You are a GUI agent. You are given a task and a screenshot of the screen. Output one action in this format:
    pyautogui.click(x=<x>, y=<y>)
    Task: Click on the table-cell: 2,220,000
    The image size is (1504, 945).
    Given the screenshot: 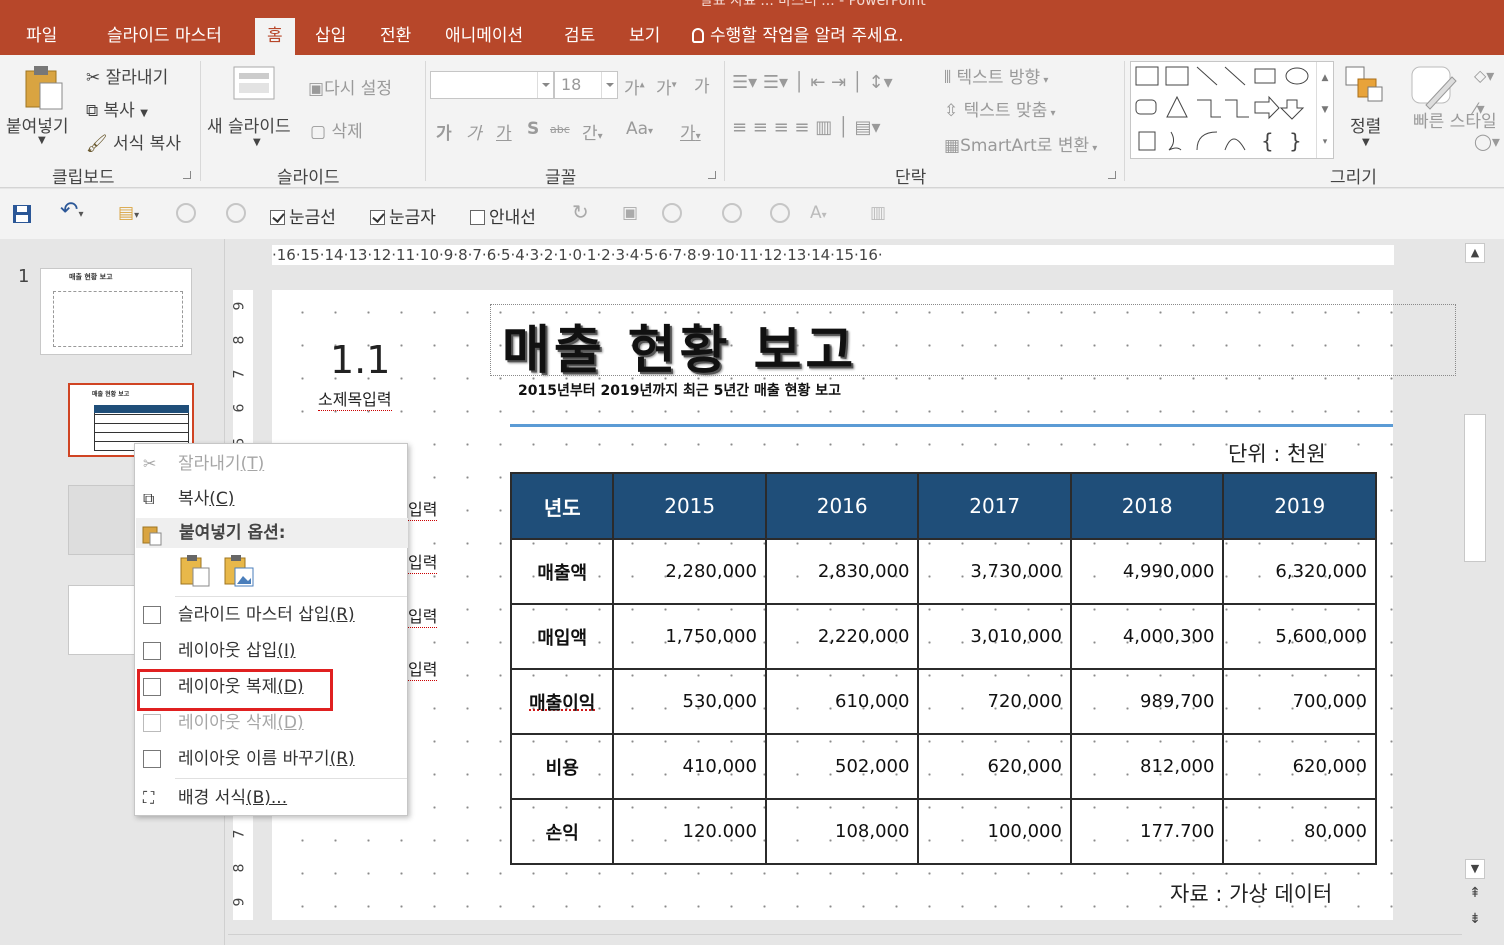 What is the action you would take?
    pyautogui.click(x=842, y=636)
    